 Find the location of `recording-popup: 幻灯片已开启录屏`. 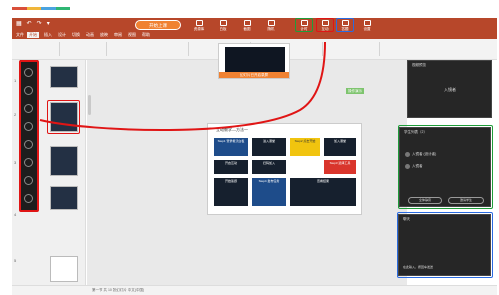

recording-popup: 幻灯片已开启录屏 is located at coordinates (254, 61).